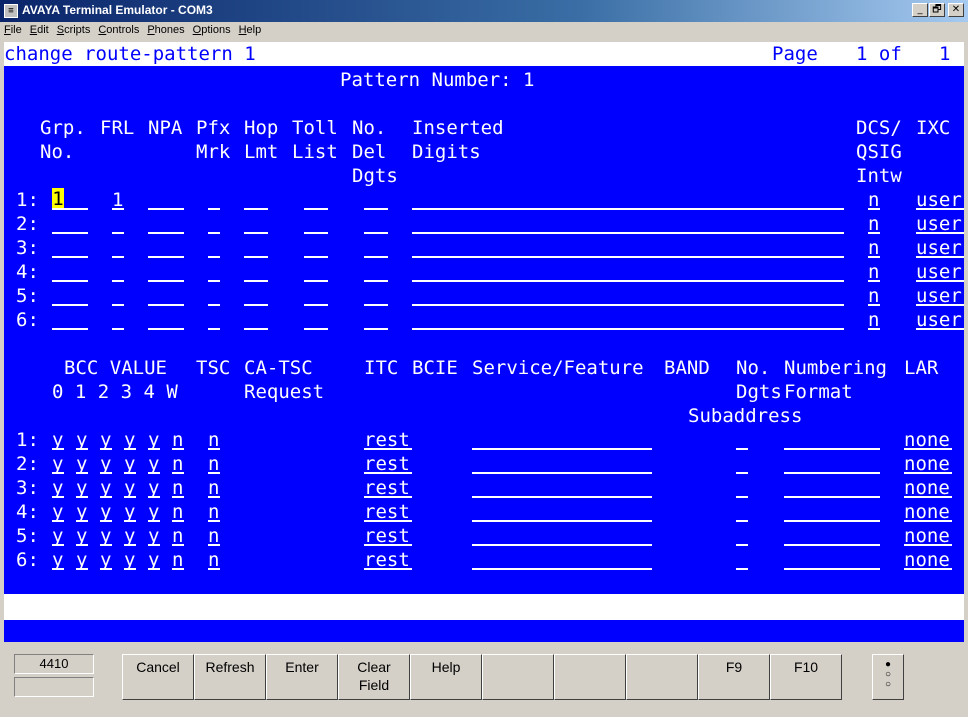 The width and height of the screenshot is (968, 717). Describe the element at coordinates (937, 10) in the screenshot. I see `restore-button: 🗗` at that location.